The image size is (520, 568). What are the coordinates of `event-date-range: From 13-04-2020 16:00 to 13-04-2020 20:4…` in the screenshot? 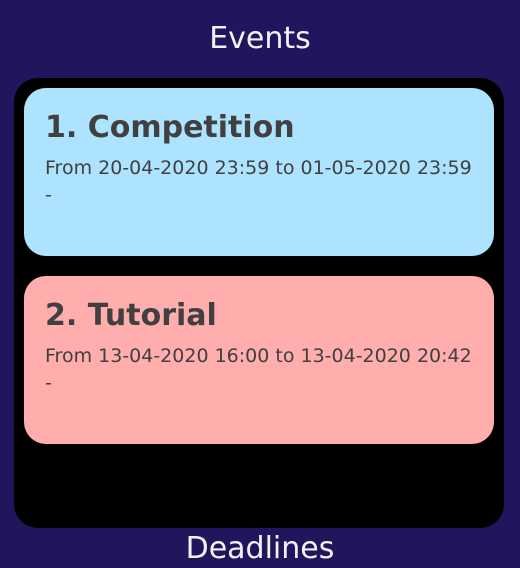 It's located at (258, 356).